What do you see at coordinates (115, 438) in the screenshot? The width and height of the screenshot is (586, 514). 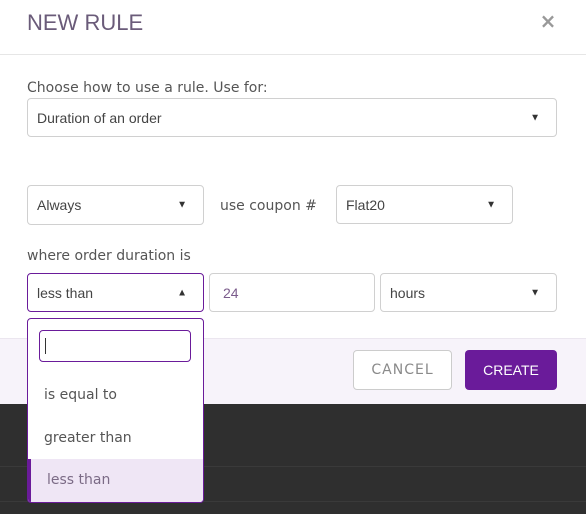 I see `dropdown-option: greater than` at bounding box center [115, 438].